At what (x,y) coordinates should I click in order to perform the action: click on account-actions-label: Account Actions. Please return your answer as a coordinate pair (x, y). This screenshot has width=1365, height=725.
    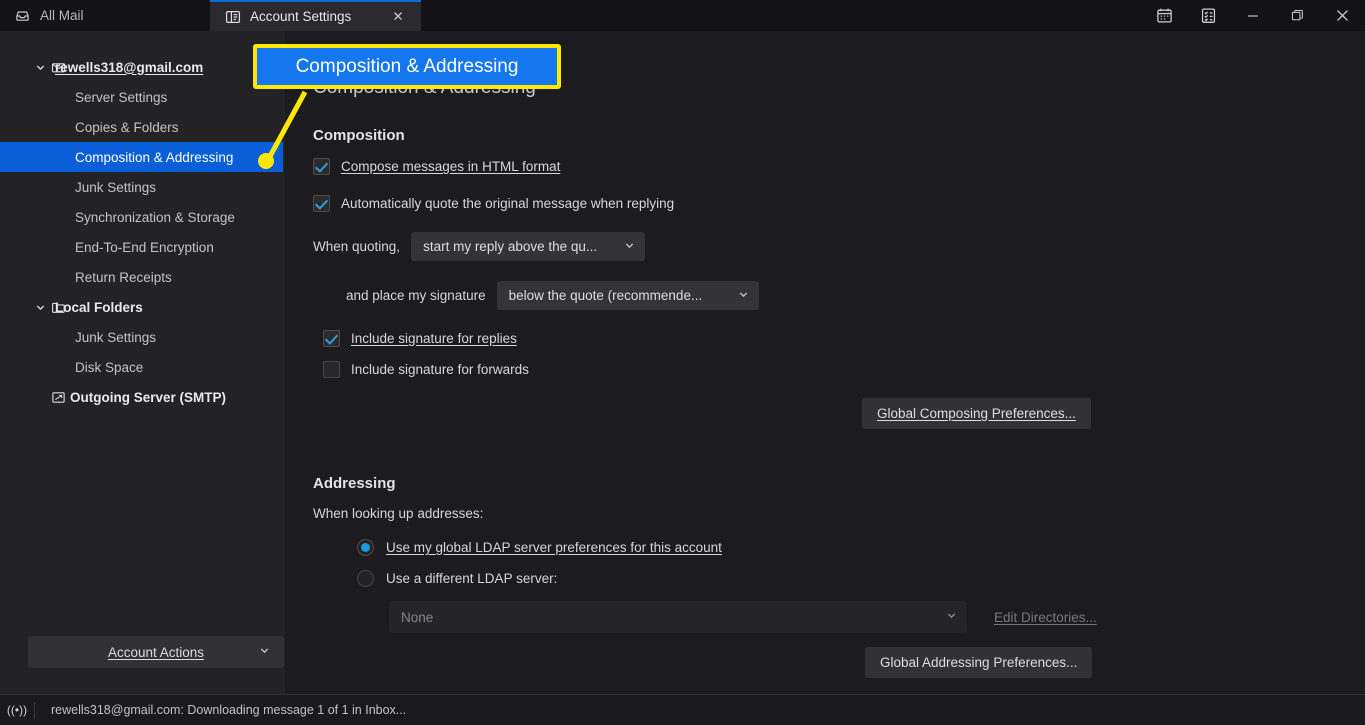
    Looking at the image, I should click on (156, 652).